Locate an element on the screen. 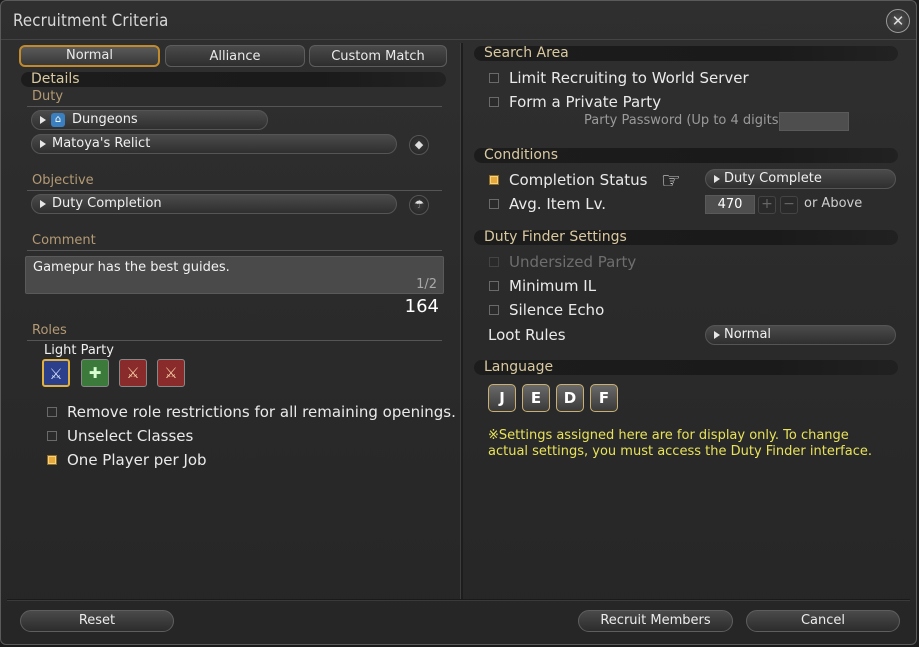  checkbox-label: Limit Recruiting to World Server is located at coordinates (629, 78).